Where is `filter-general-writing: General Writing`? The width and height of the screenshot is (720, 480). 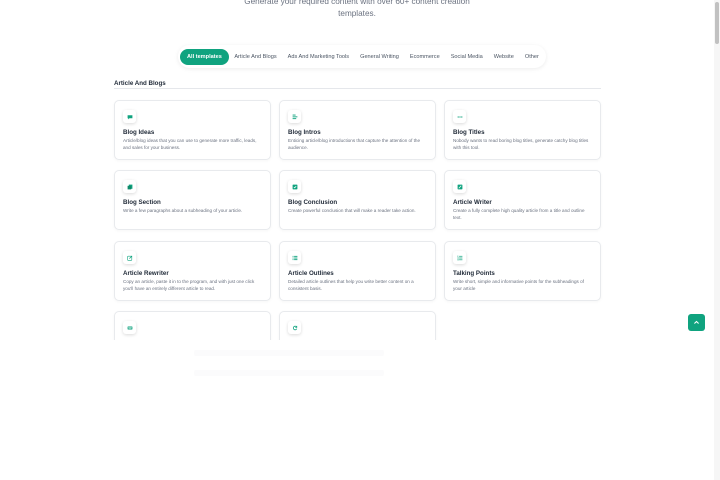
filter-general-writing: General Writing is located at coordinates (380, 57).